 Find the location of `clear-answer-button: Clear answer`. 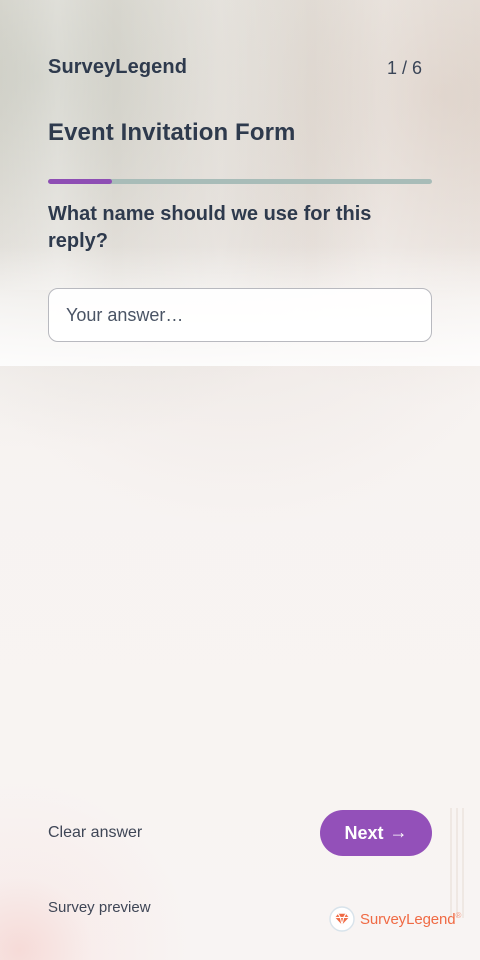

clear-answer-button: Clear answer is located at coordinates (95, 833).